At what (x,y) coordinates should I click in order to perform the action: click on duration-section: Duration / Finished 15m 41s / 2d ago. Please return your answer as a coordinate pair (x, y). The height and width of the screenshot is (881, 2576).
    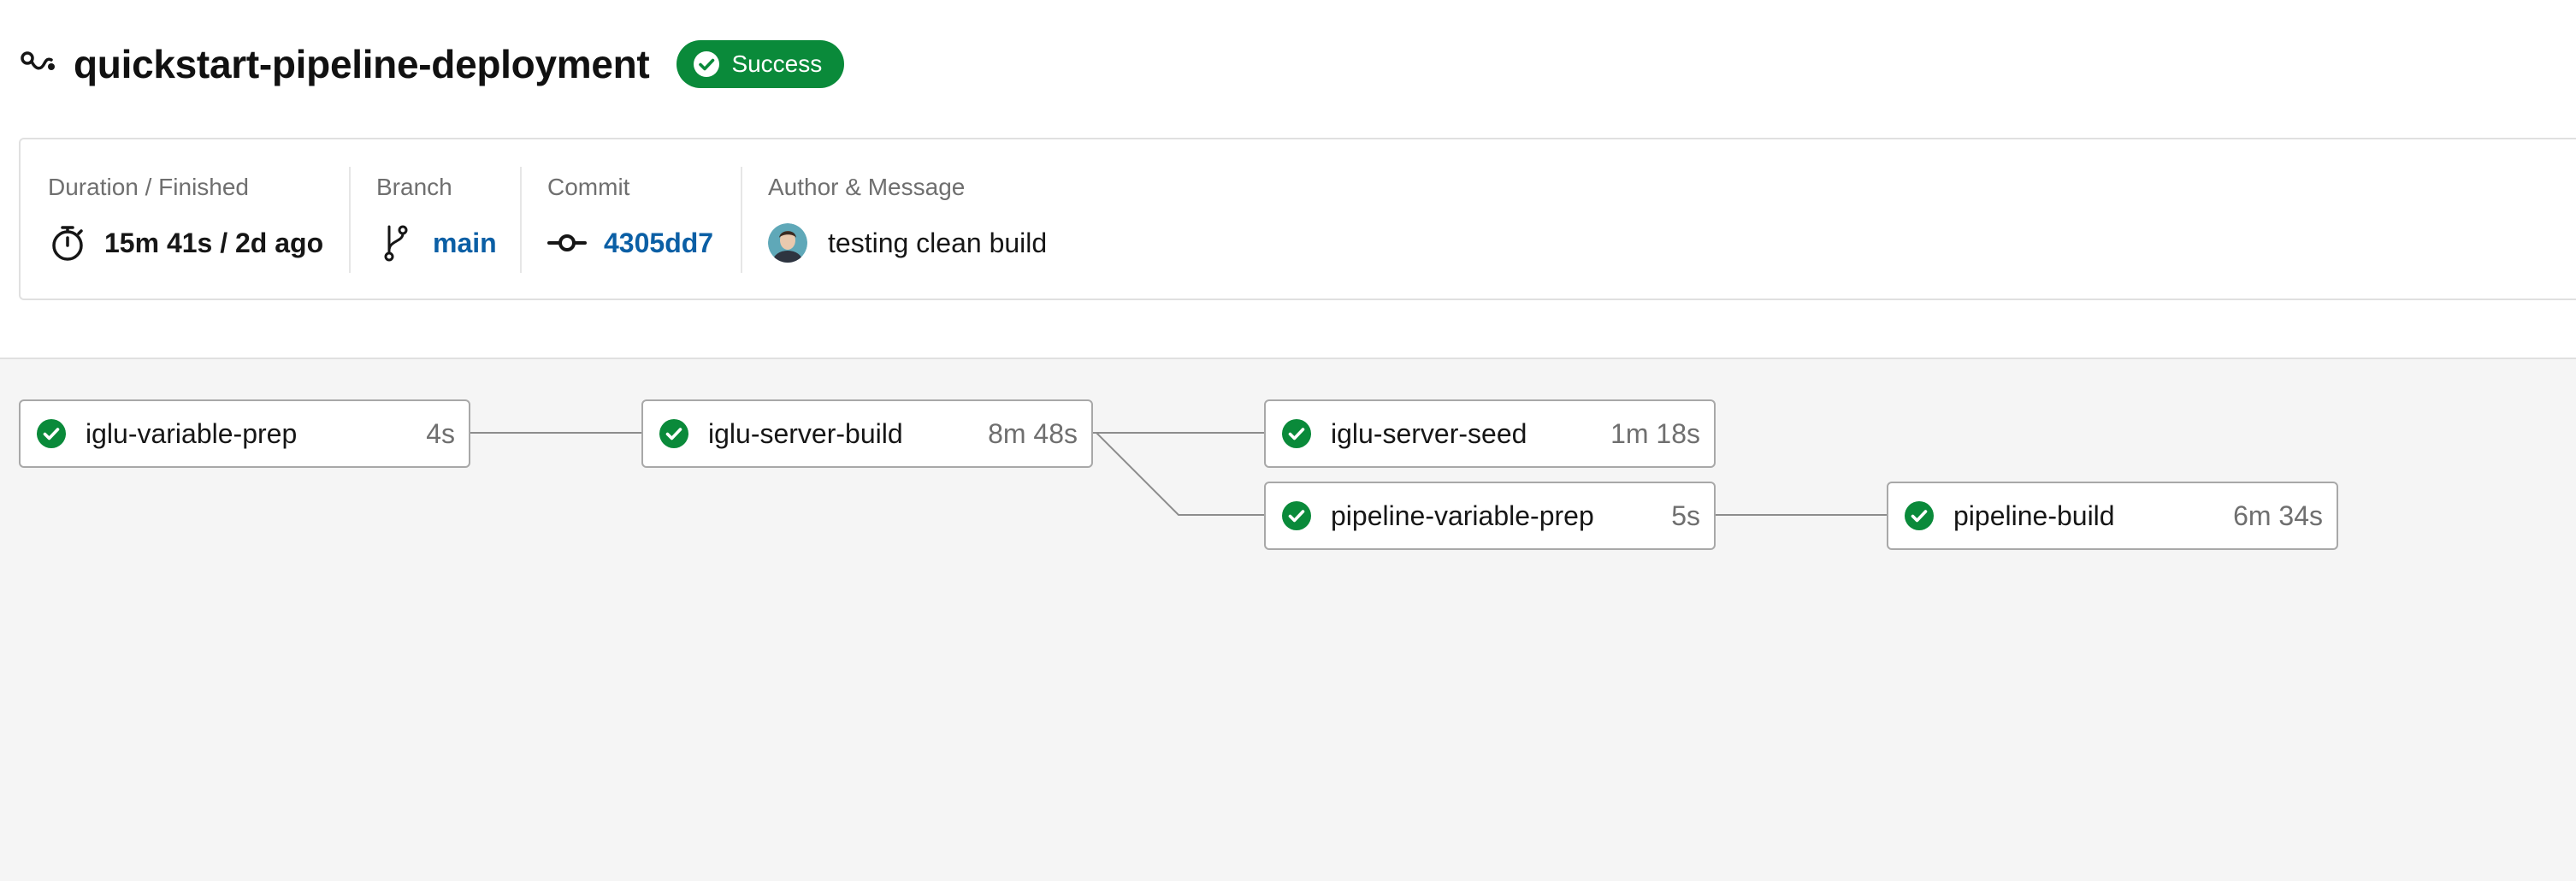
    Looking at the image, I should click on (185, 219).